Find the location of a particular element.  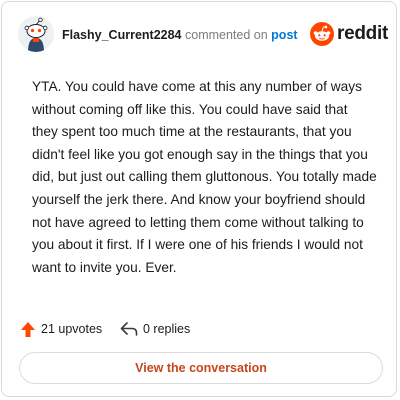

reddit-wordmark: reddit is located at coordinates (362, 33).